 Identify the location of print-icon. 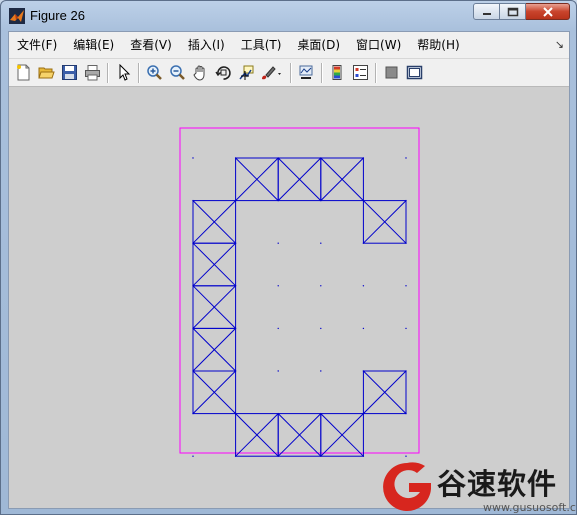
(92, 73).